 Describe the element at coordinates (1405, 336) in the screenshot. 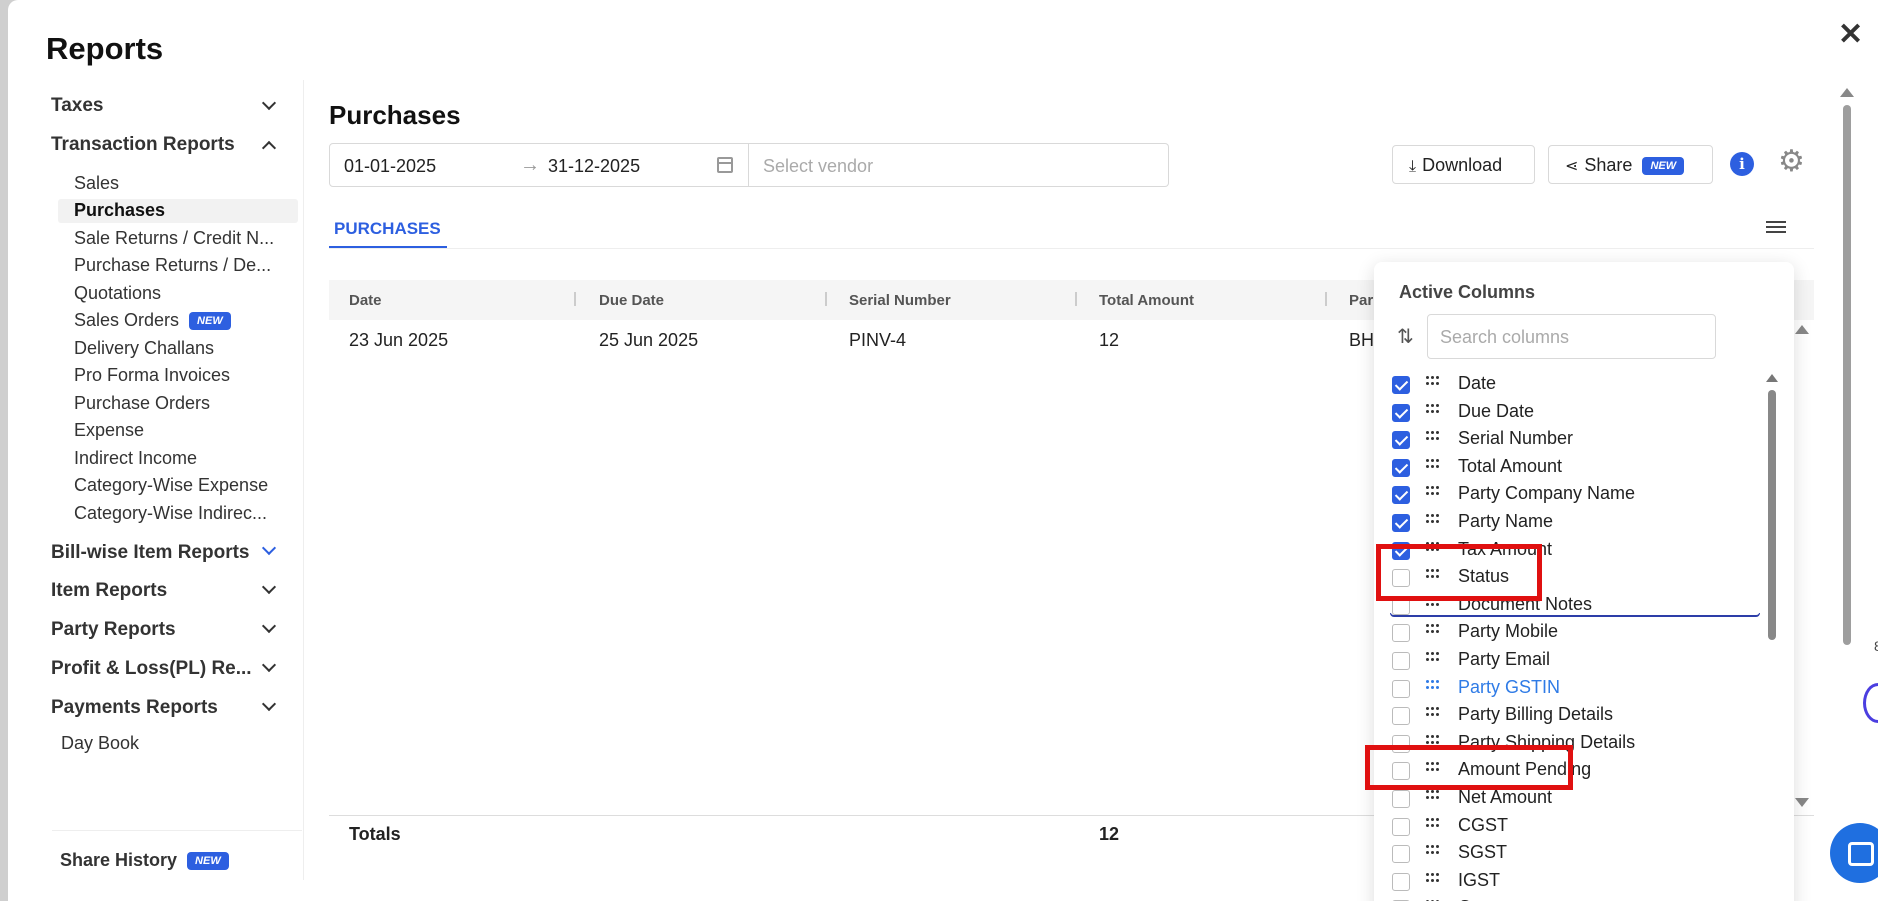

I see `sort-icon: ⇅` at that location.